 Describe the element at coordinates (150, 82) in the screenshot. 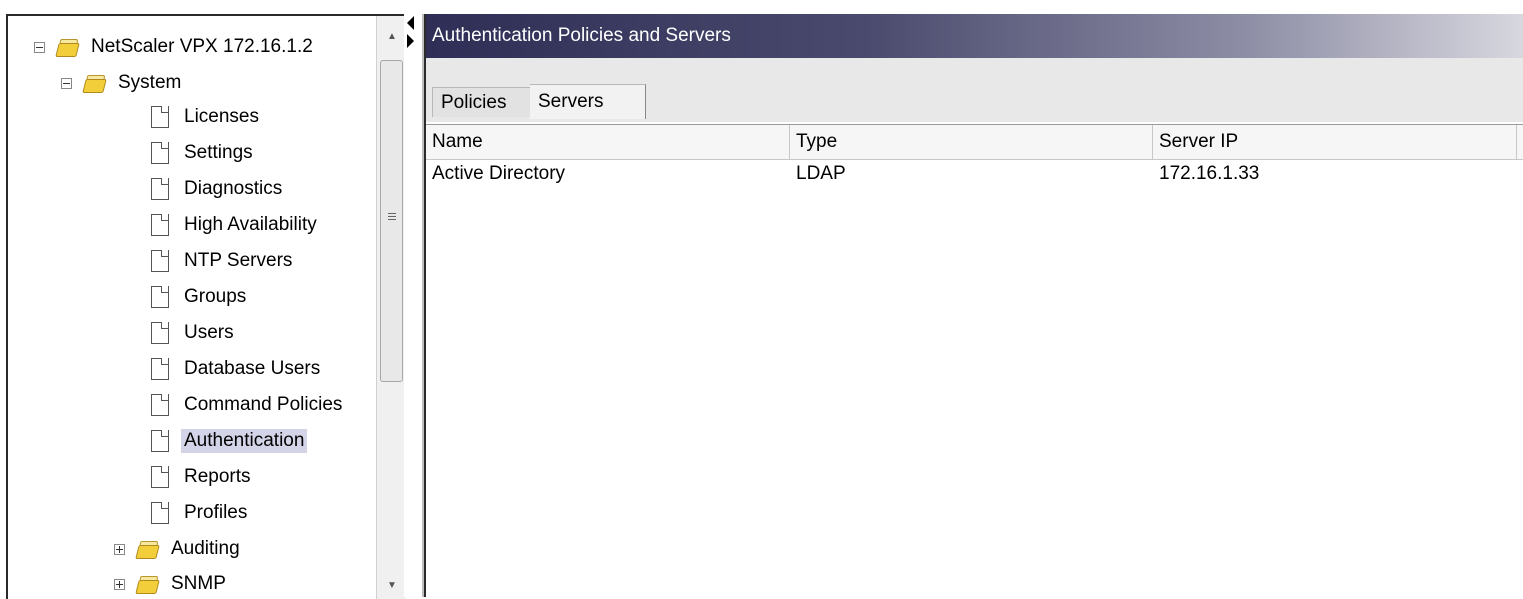

I see `tree-node-label: System` at that location.